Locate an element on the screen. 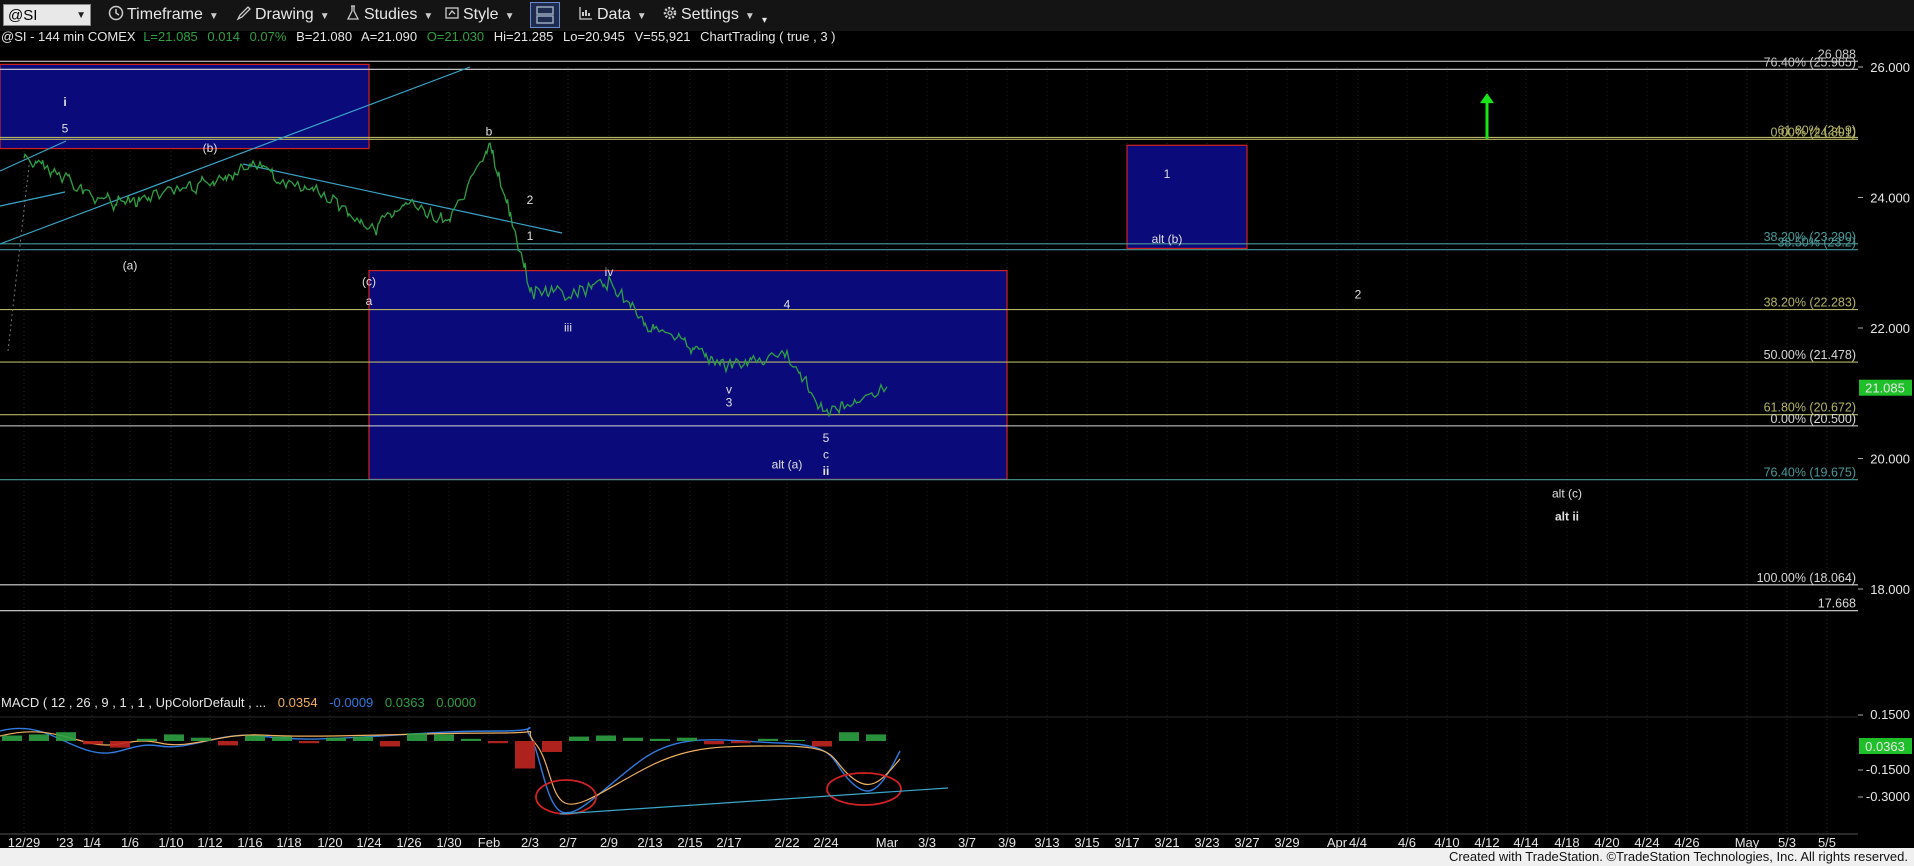  y-tick-label: 26.000 is located at coordinates (1890, 67).